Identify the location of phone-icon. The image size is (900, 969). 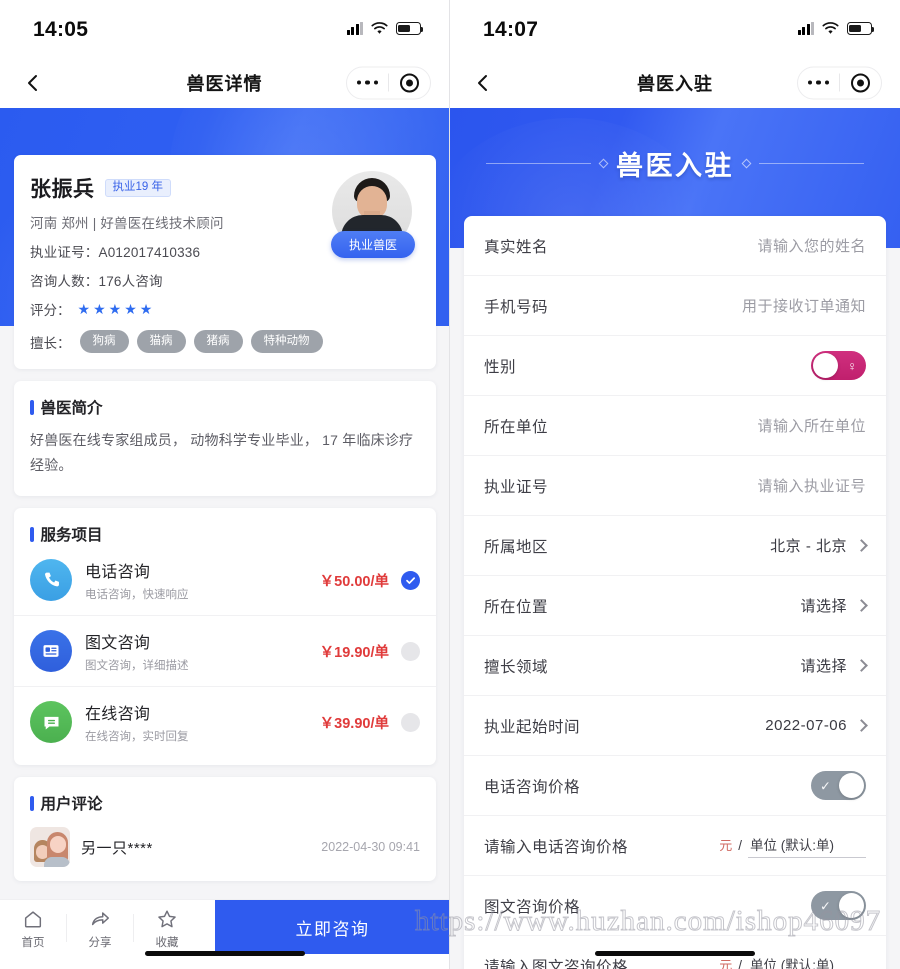
(51, 580).